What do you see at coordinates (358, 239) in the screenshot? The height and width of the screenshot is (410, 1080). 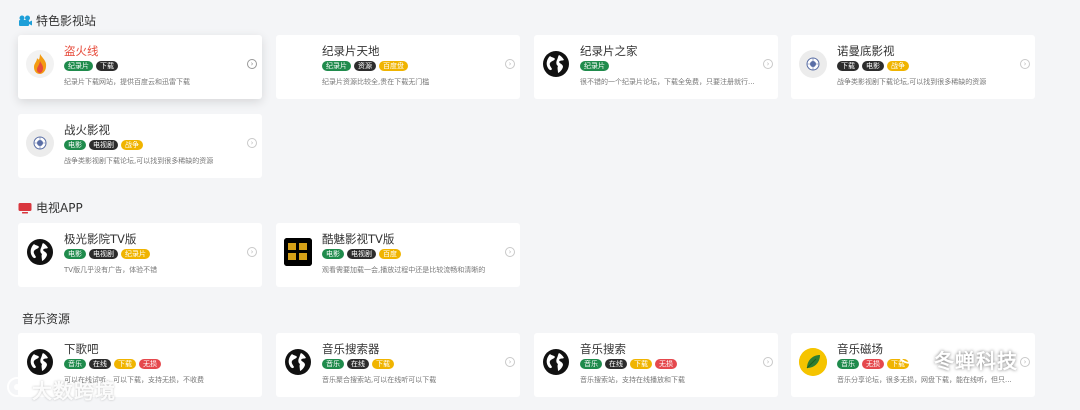 I see `site-title: 酷魅影视TV版` at bounding box center [358, 239].